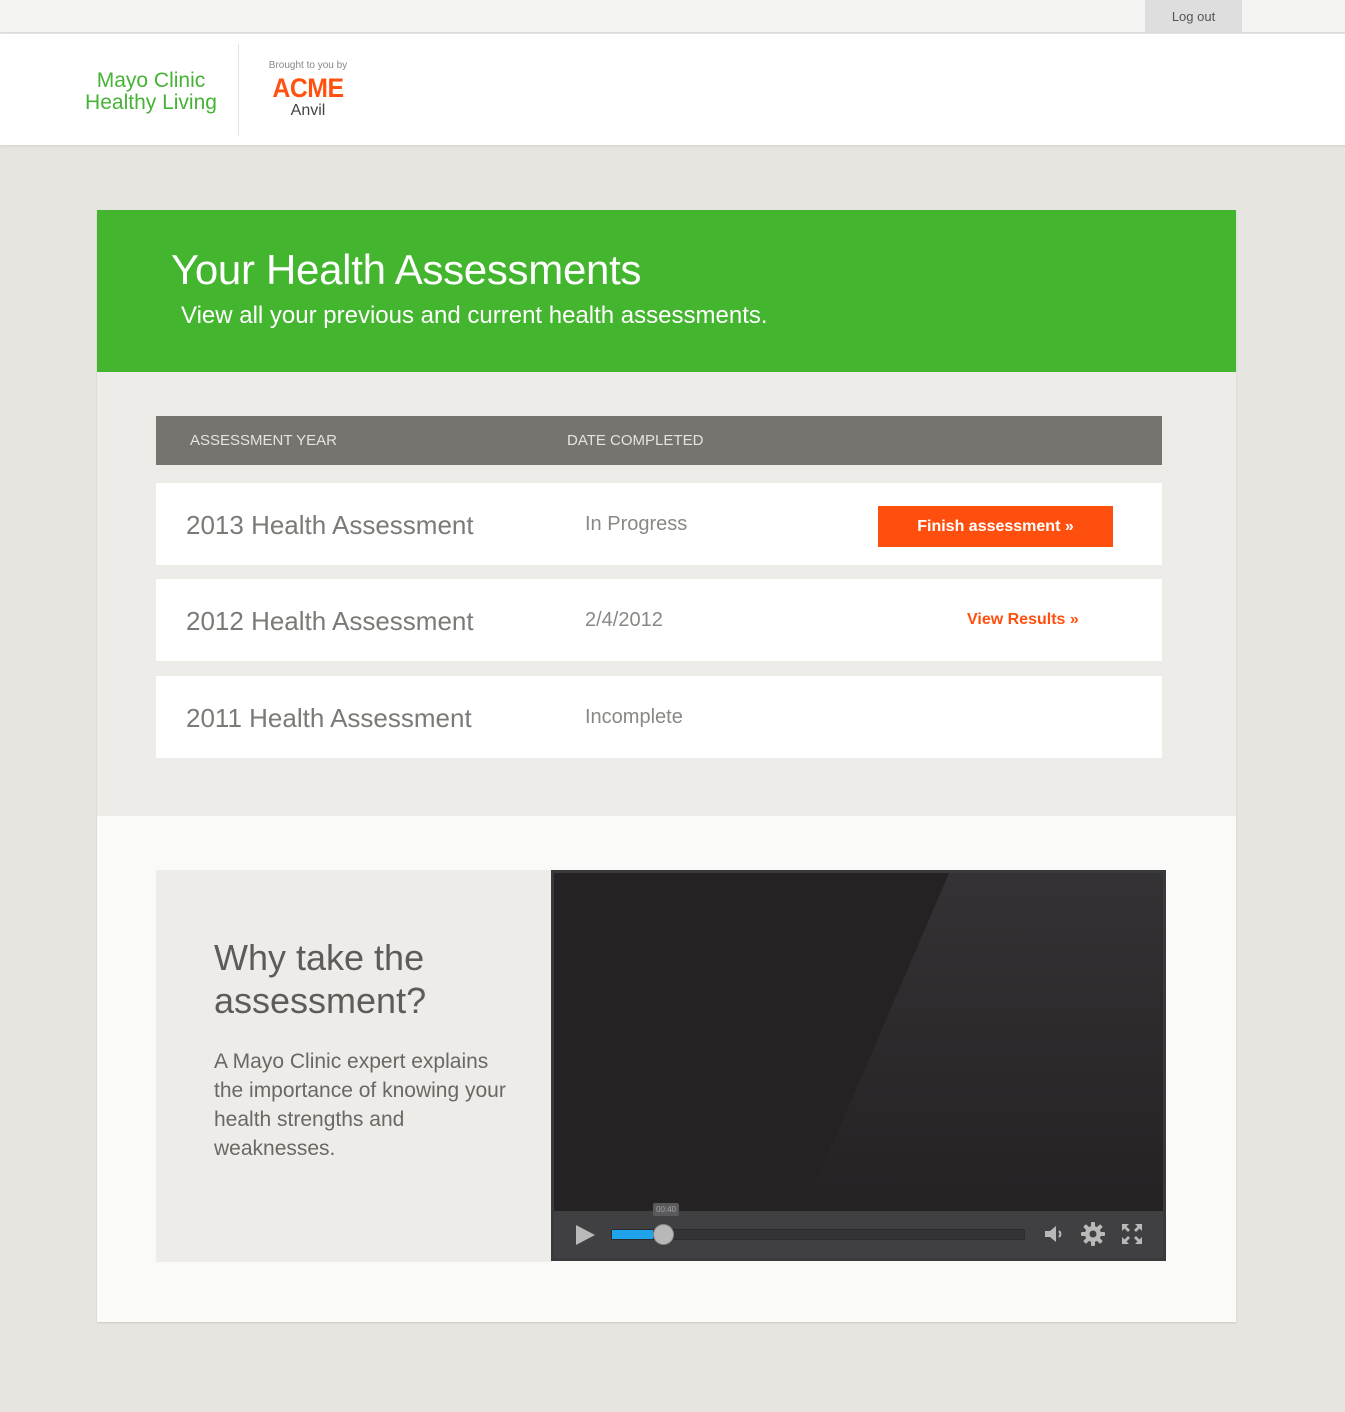 The height and width of the screenshot is (1412, 1345). I want to click on play-icon, so click(585, 1237).